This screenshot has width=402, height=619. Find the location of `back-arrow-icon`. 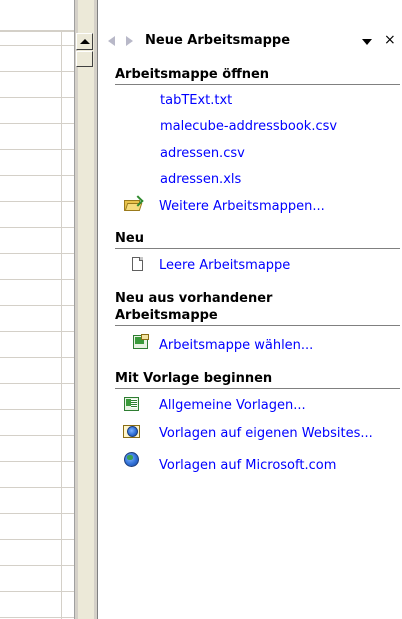

back-arrow-icon is located at coordinates (111, 41).